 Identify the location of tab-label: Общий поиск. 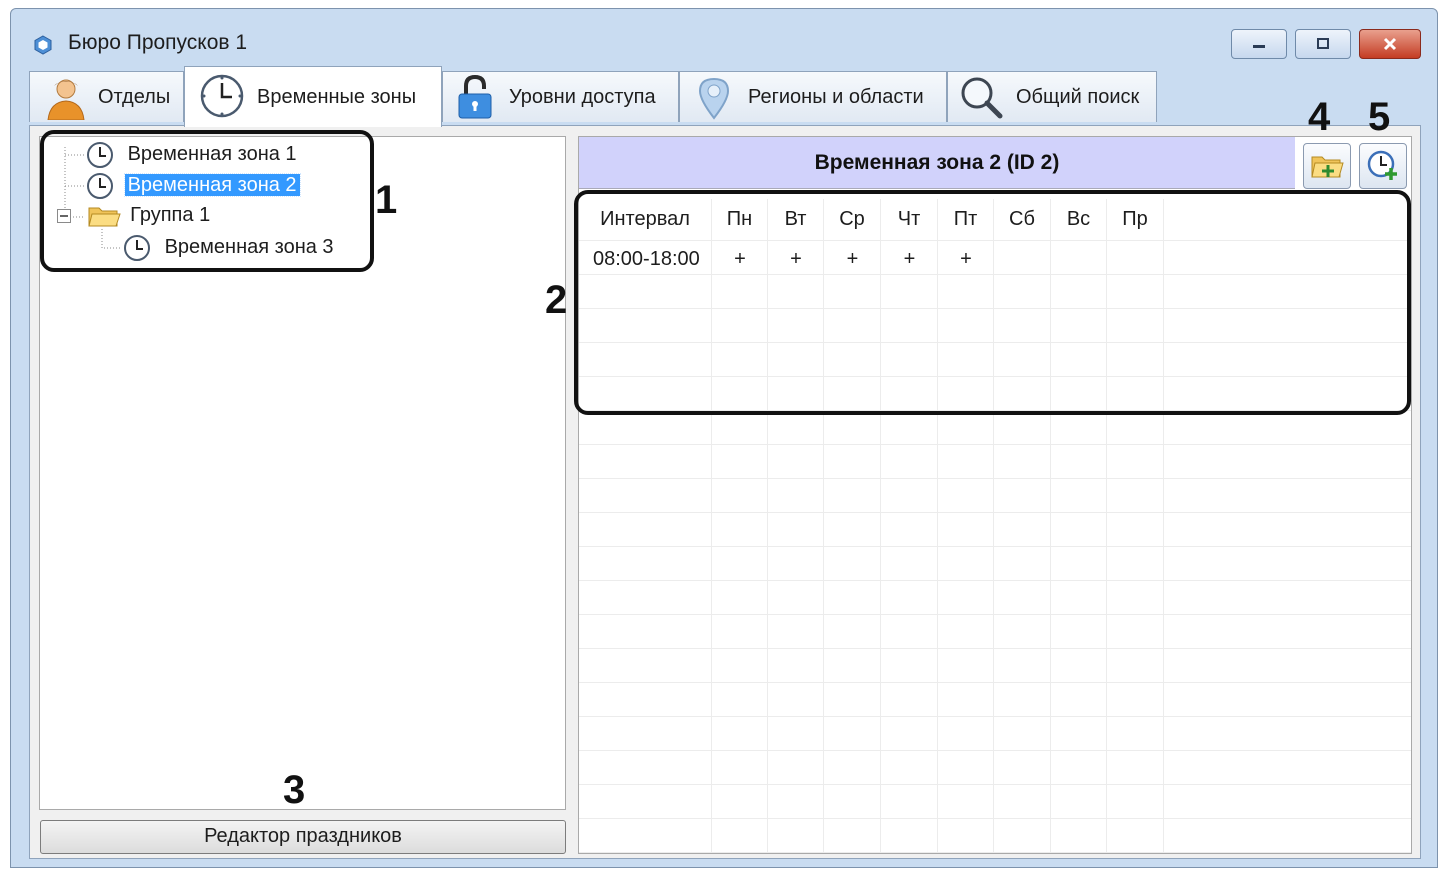
(1078, 97).